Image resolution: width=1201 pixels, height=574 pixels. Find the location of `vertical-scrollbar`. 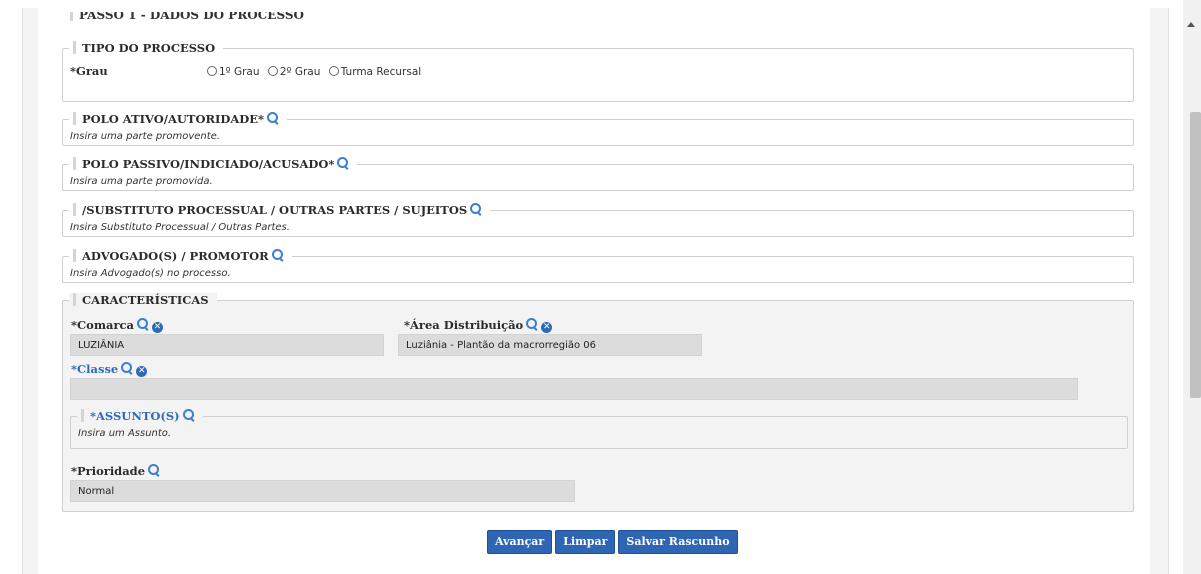

vertical-scrollbar is located at coordinates (1192, 287).